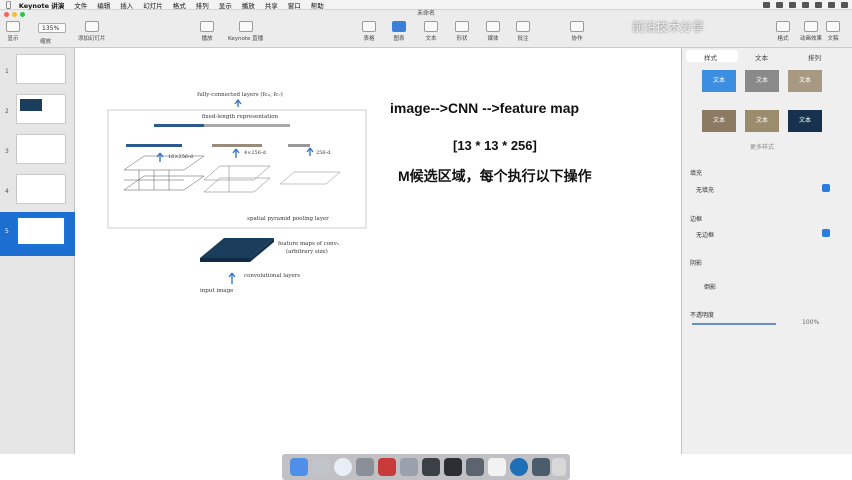 The width and height of the screenshot is (852, 480). I want to click on text-icon, so click(431, 26).